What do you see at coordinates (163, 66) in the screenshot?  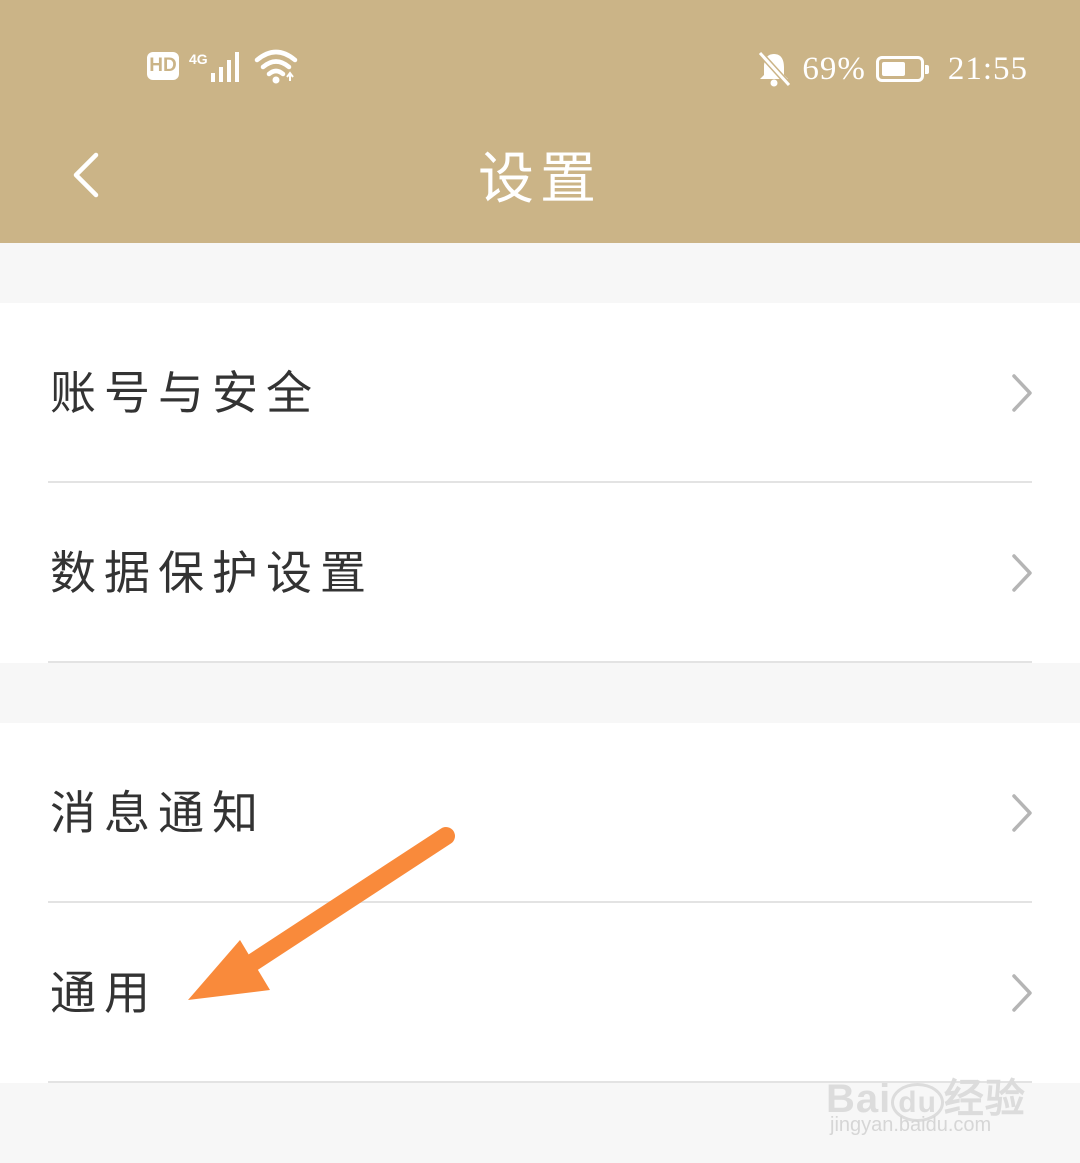 I see `hd-badge: HD` at bounding box center [163, 66].